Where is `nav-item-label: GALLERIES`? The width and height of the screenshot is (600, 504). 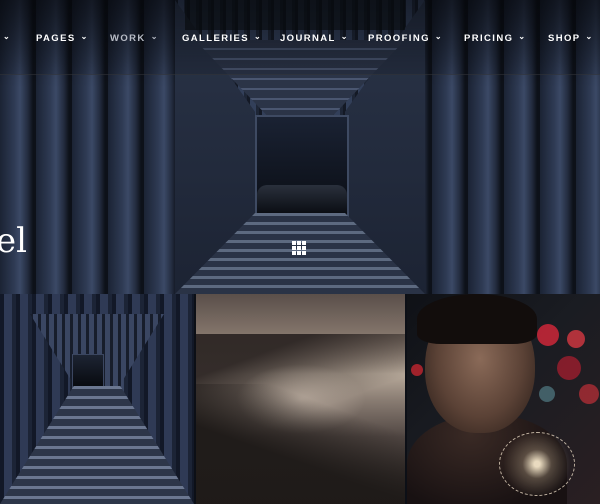 nav-item-label: GALLERIES is located at coordinates (215, 38).